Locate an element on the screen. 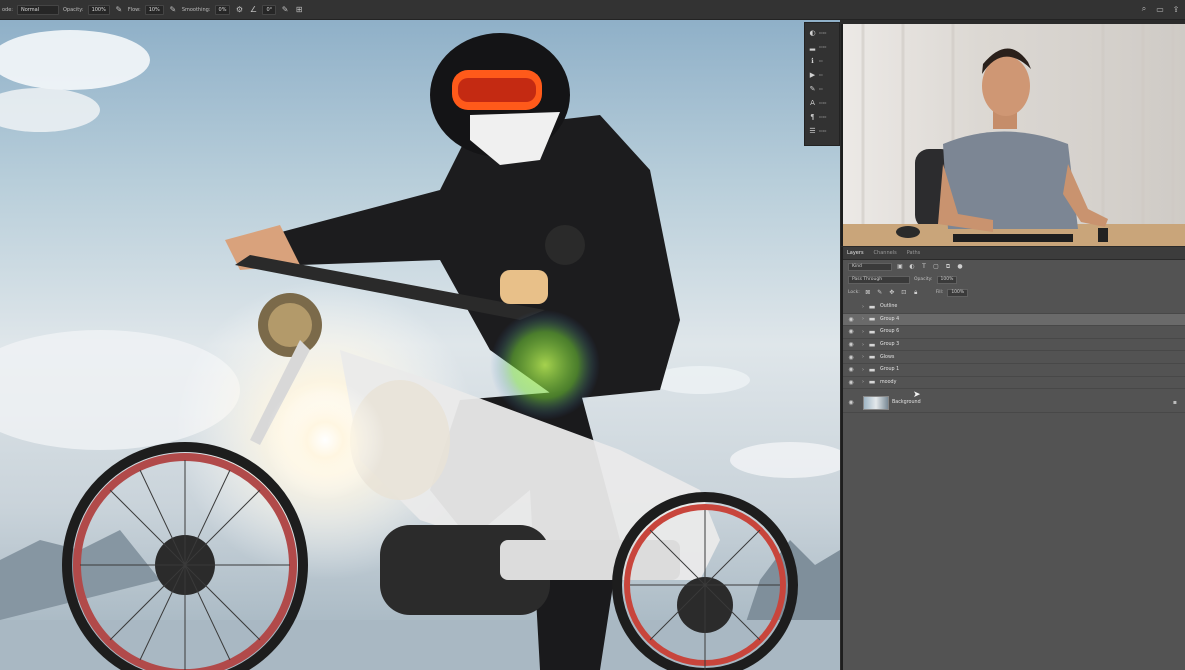 The width and height of the screenshot is (1185, 670). filter-shape-icon: ▢ is located at coordinates (936, 267).